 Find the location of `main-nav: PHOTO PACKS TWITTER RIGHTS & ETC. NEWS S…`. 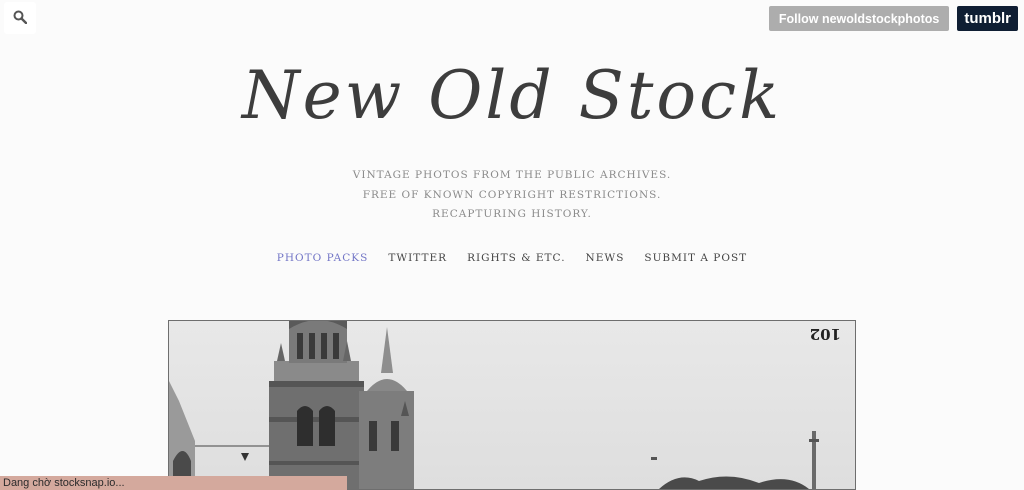

main-nav: PHOTO PACKS TWITTER RIGHTS & ETC. NEWS S… is located at coordinates (512, 258).